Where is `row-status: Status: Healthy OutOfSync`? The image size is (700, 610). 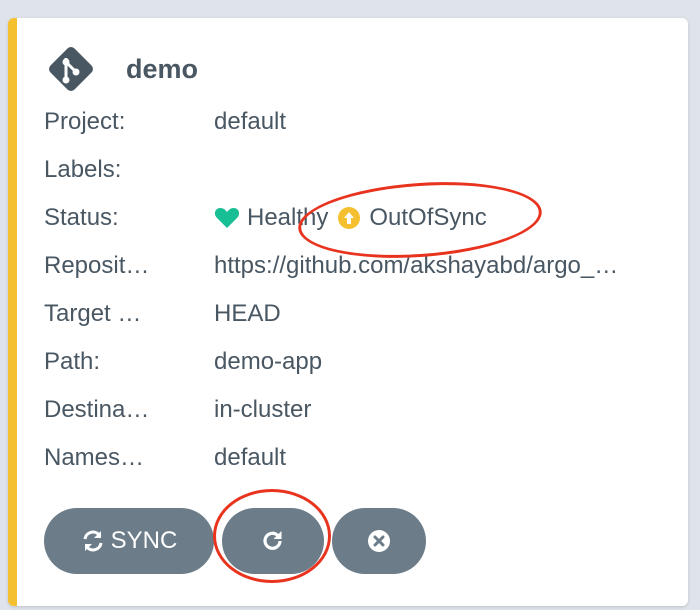 row-status: Status: Healthy OutOfSync is located at coordinates (364, 218).